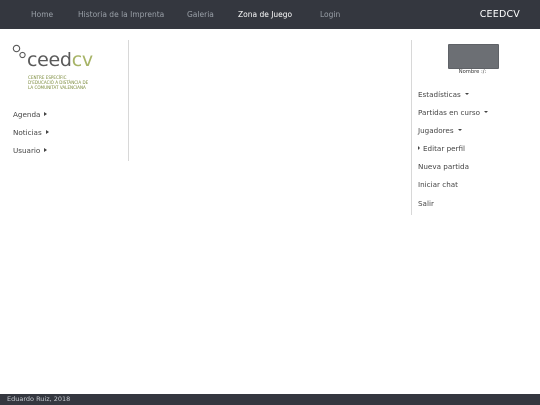  I want to click on brand-title: CEEDCV, so click(500, 14).